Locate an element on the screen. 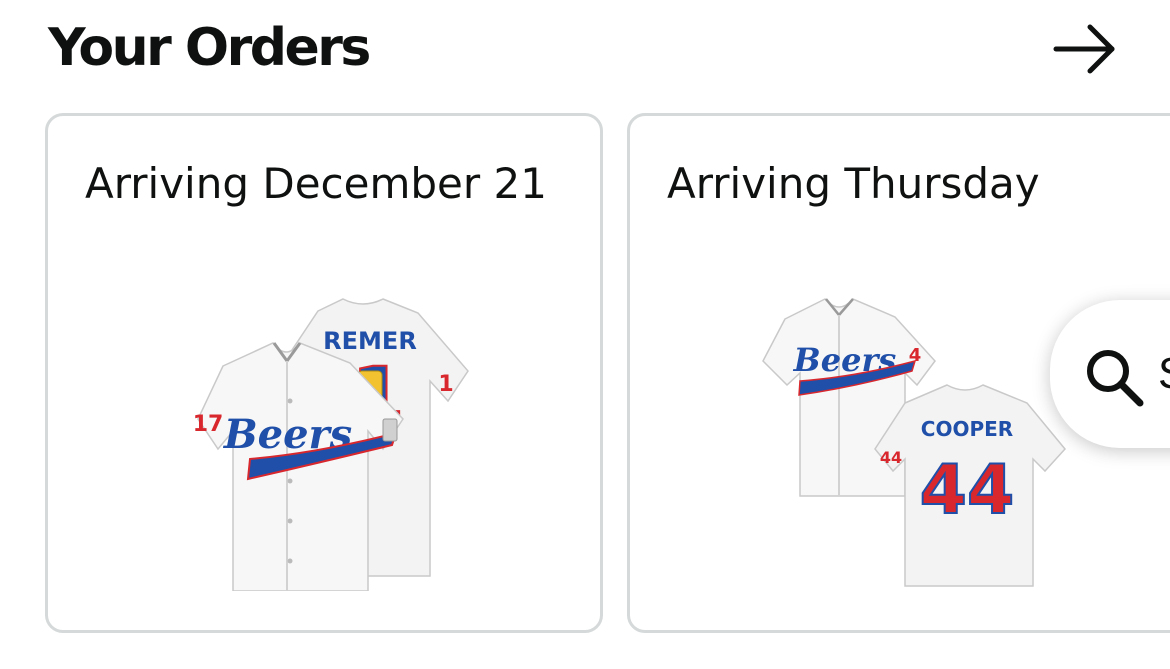 This screenshot has height=669, width=1170. product-image: Beers 4 COOPER 44 44 is located at coordinates (915, 443).